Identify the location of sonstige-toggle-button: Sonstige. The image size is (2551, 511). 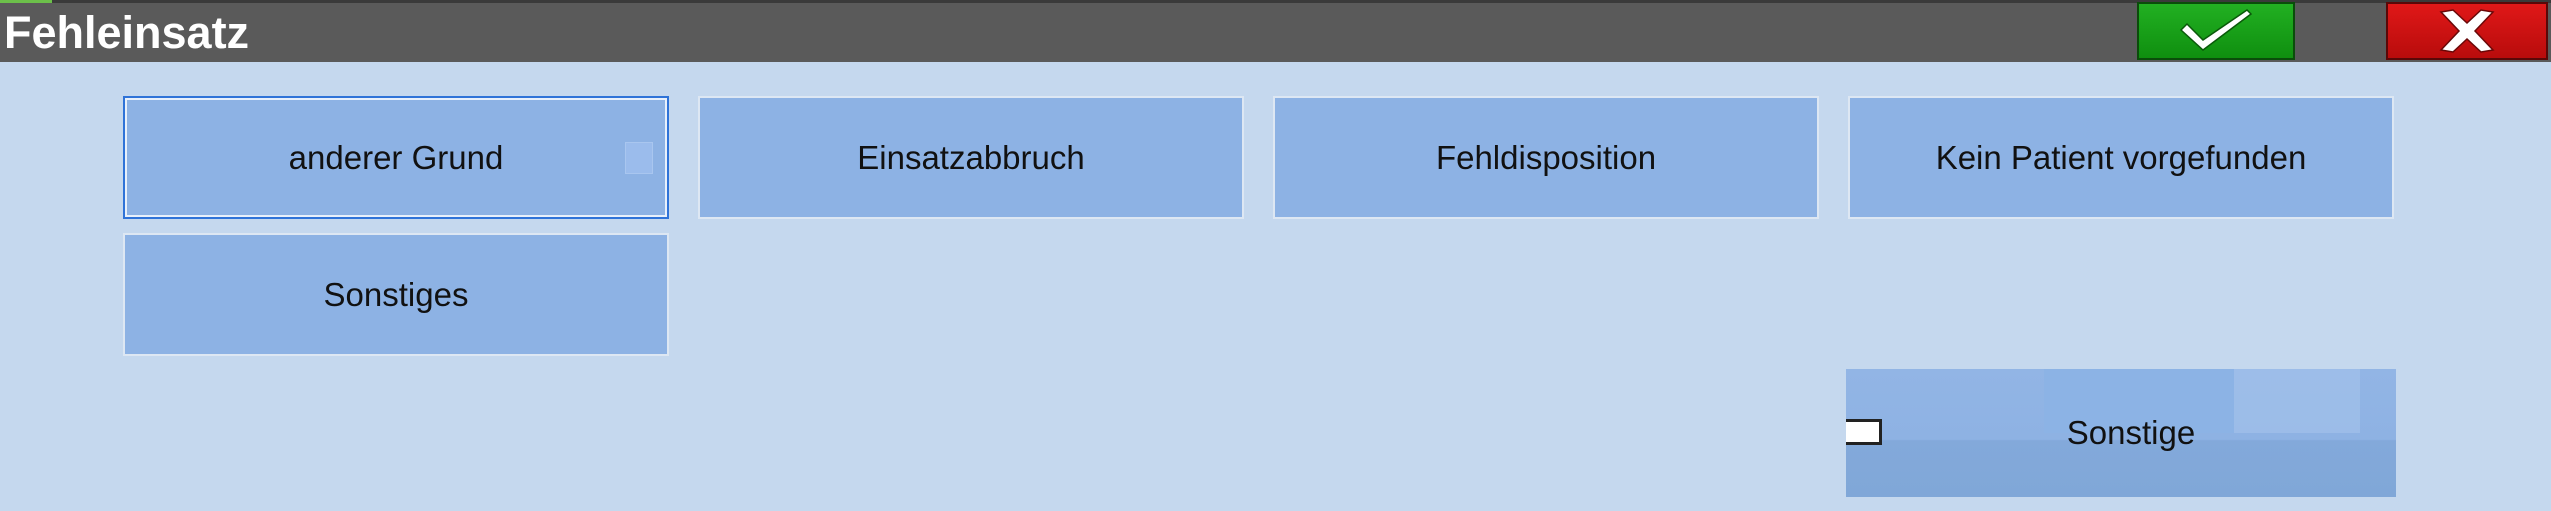
(2121, 433).